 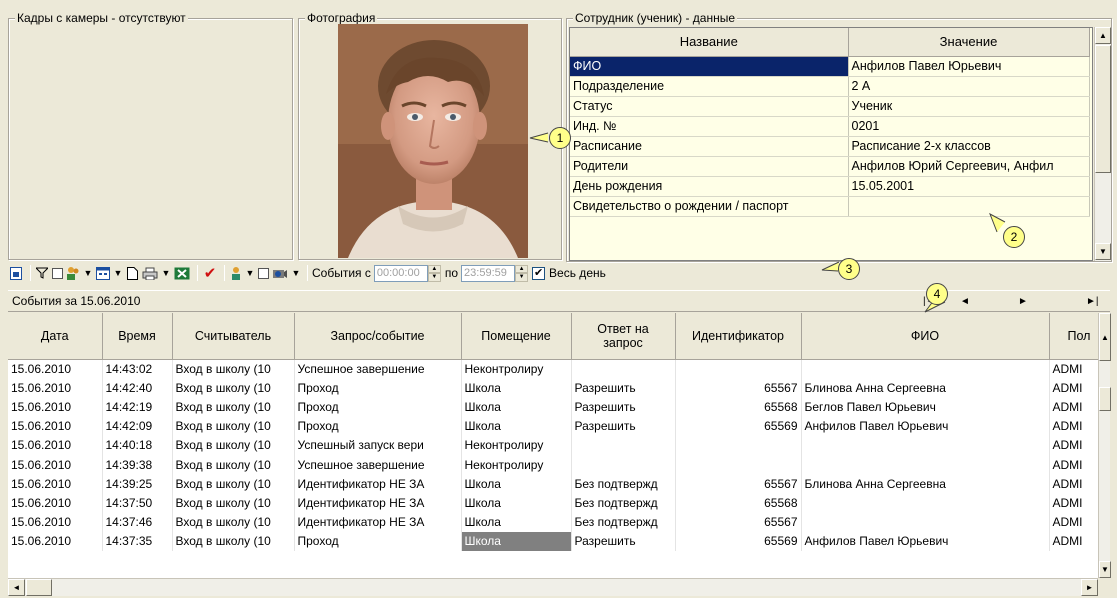 I want to click on employee-field-value: Анфилов Павел Юрьевич, so click(x=969, y=66).